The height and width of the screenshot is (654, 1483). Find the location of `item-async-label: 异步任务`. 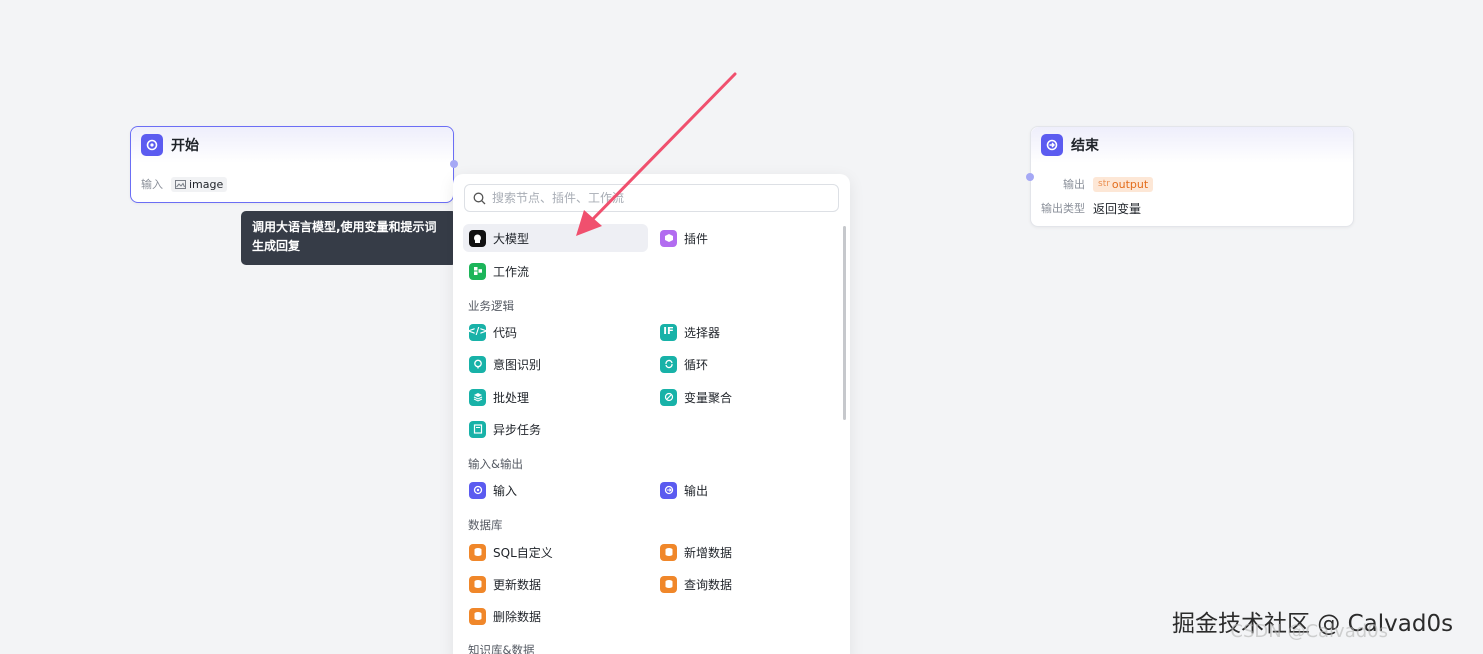

item-async-label: 异步任务 is located at coordinates (517, 429).